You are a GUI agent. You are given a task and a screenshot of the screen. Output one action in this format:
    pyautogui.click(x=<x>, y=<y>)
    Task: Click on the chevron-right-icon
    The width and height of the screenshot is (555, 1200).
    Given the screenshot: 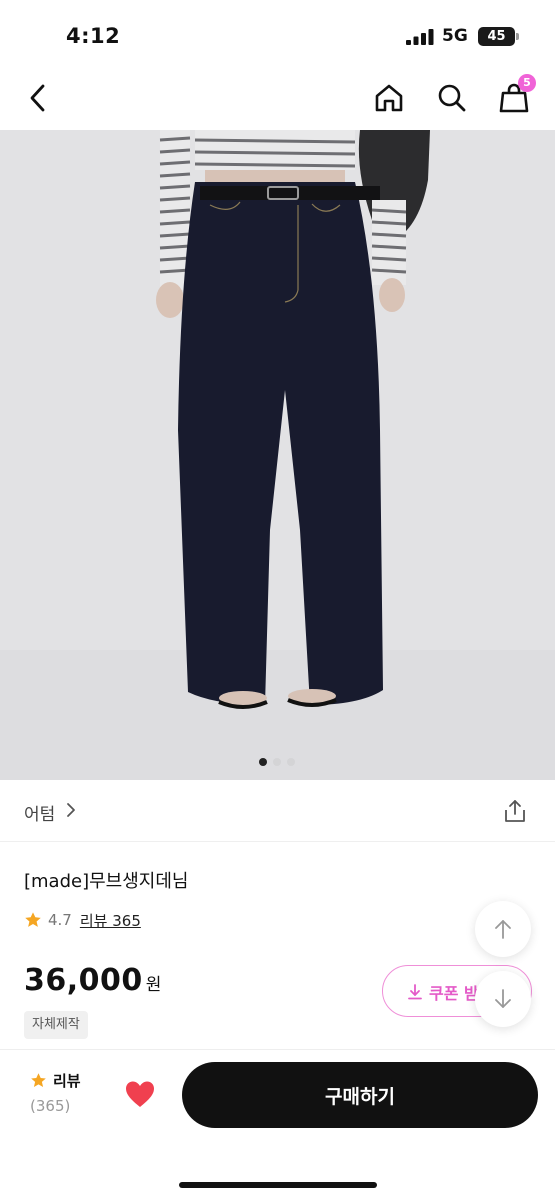 What is the action you would take?
    pyautogui.click(x=71, y=810)
    